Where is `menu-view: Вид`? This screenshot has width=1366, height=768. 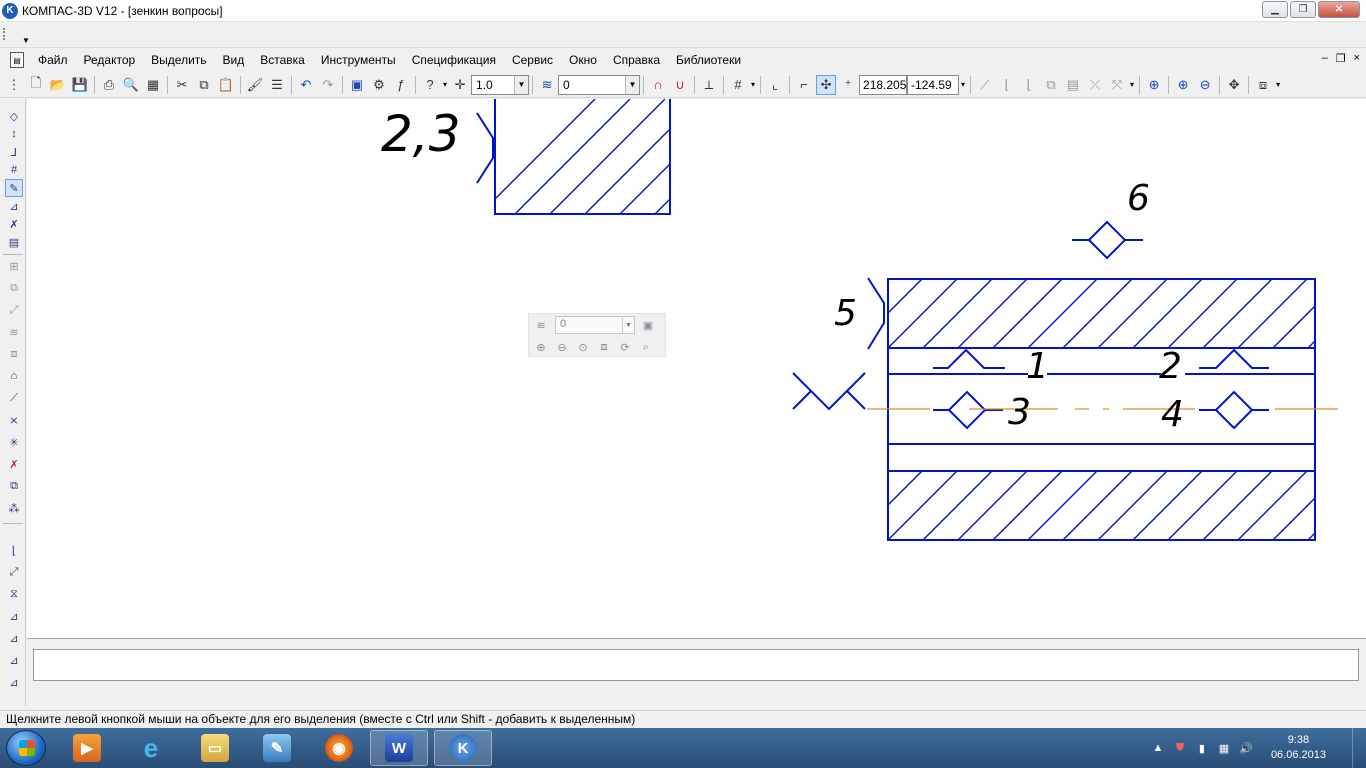 menu-view: Вид is located at coordinates (234, 60).